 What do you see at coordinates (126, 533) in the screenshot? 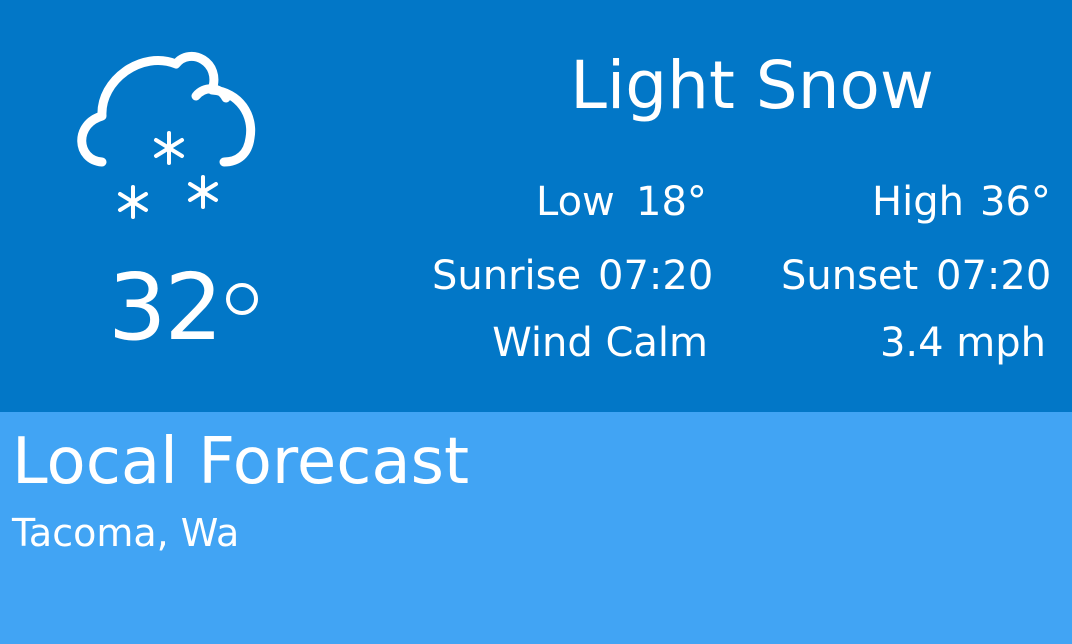
I see `forecast-location: Tacoma, Wa` at bounding box center [126, 533].